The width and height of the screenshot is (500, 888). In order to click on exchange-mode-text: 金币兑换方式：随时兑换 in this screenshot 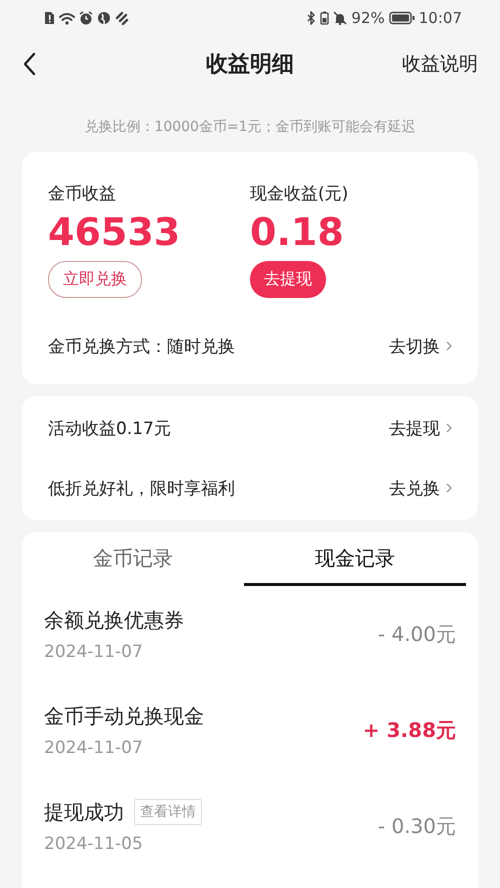, I will do `click(141, 347)`.